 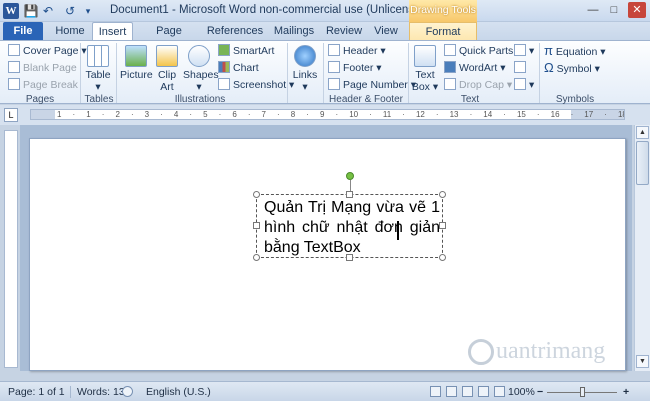 I want to click on smartart-button: SmartArt, so click(x=246, y=51).